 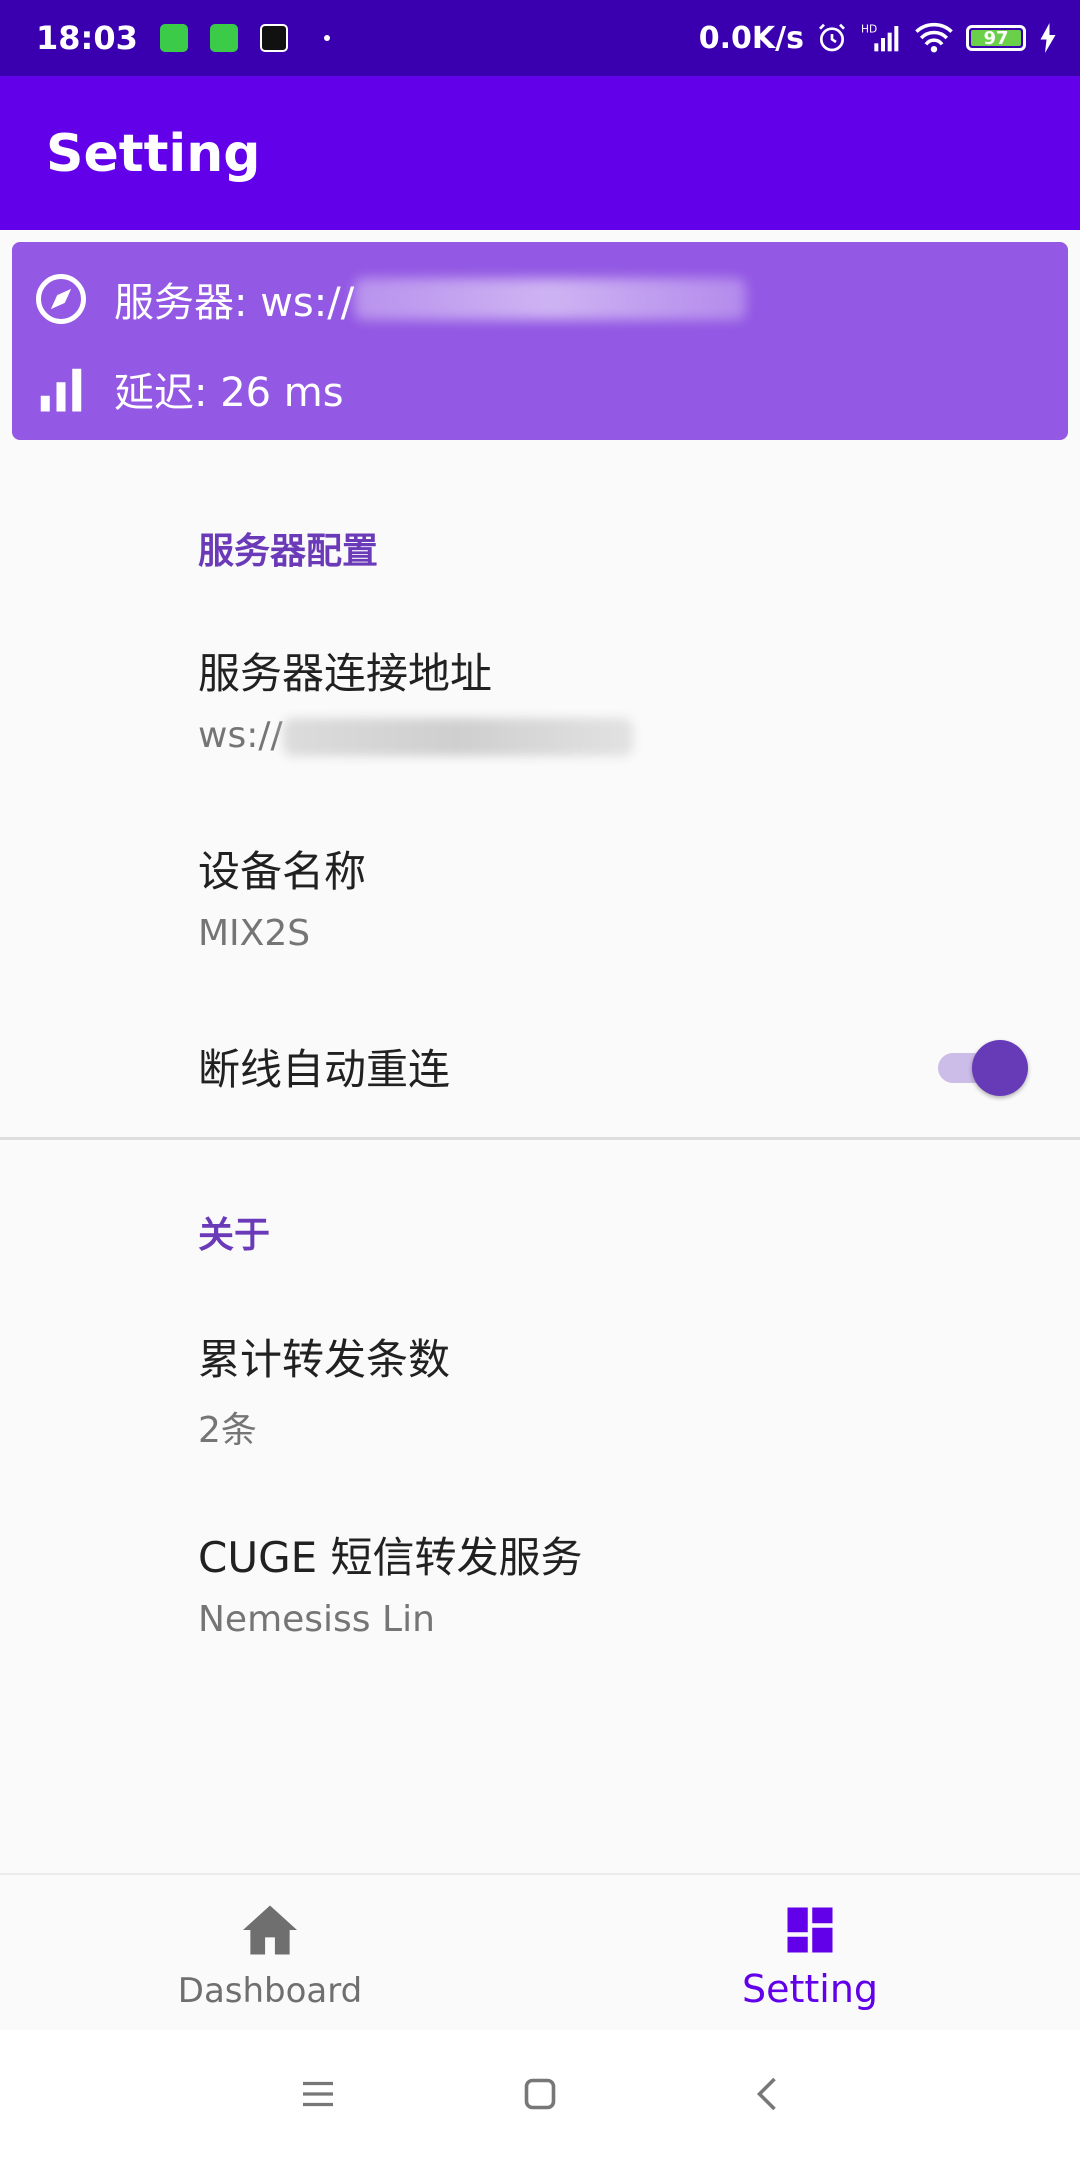 What do you see at coordinates (316, 1619) in the screenshot?
I see `pref-summary: Nemesiss Lin` at bounding box center [316, 1619].